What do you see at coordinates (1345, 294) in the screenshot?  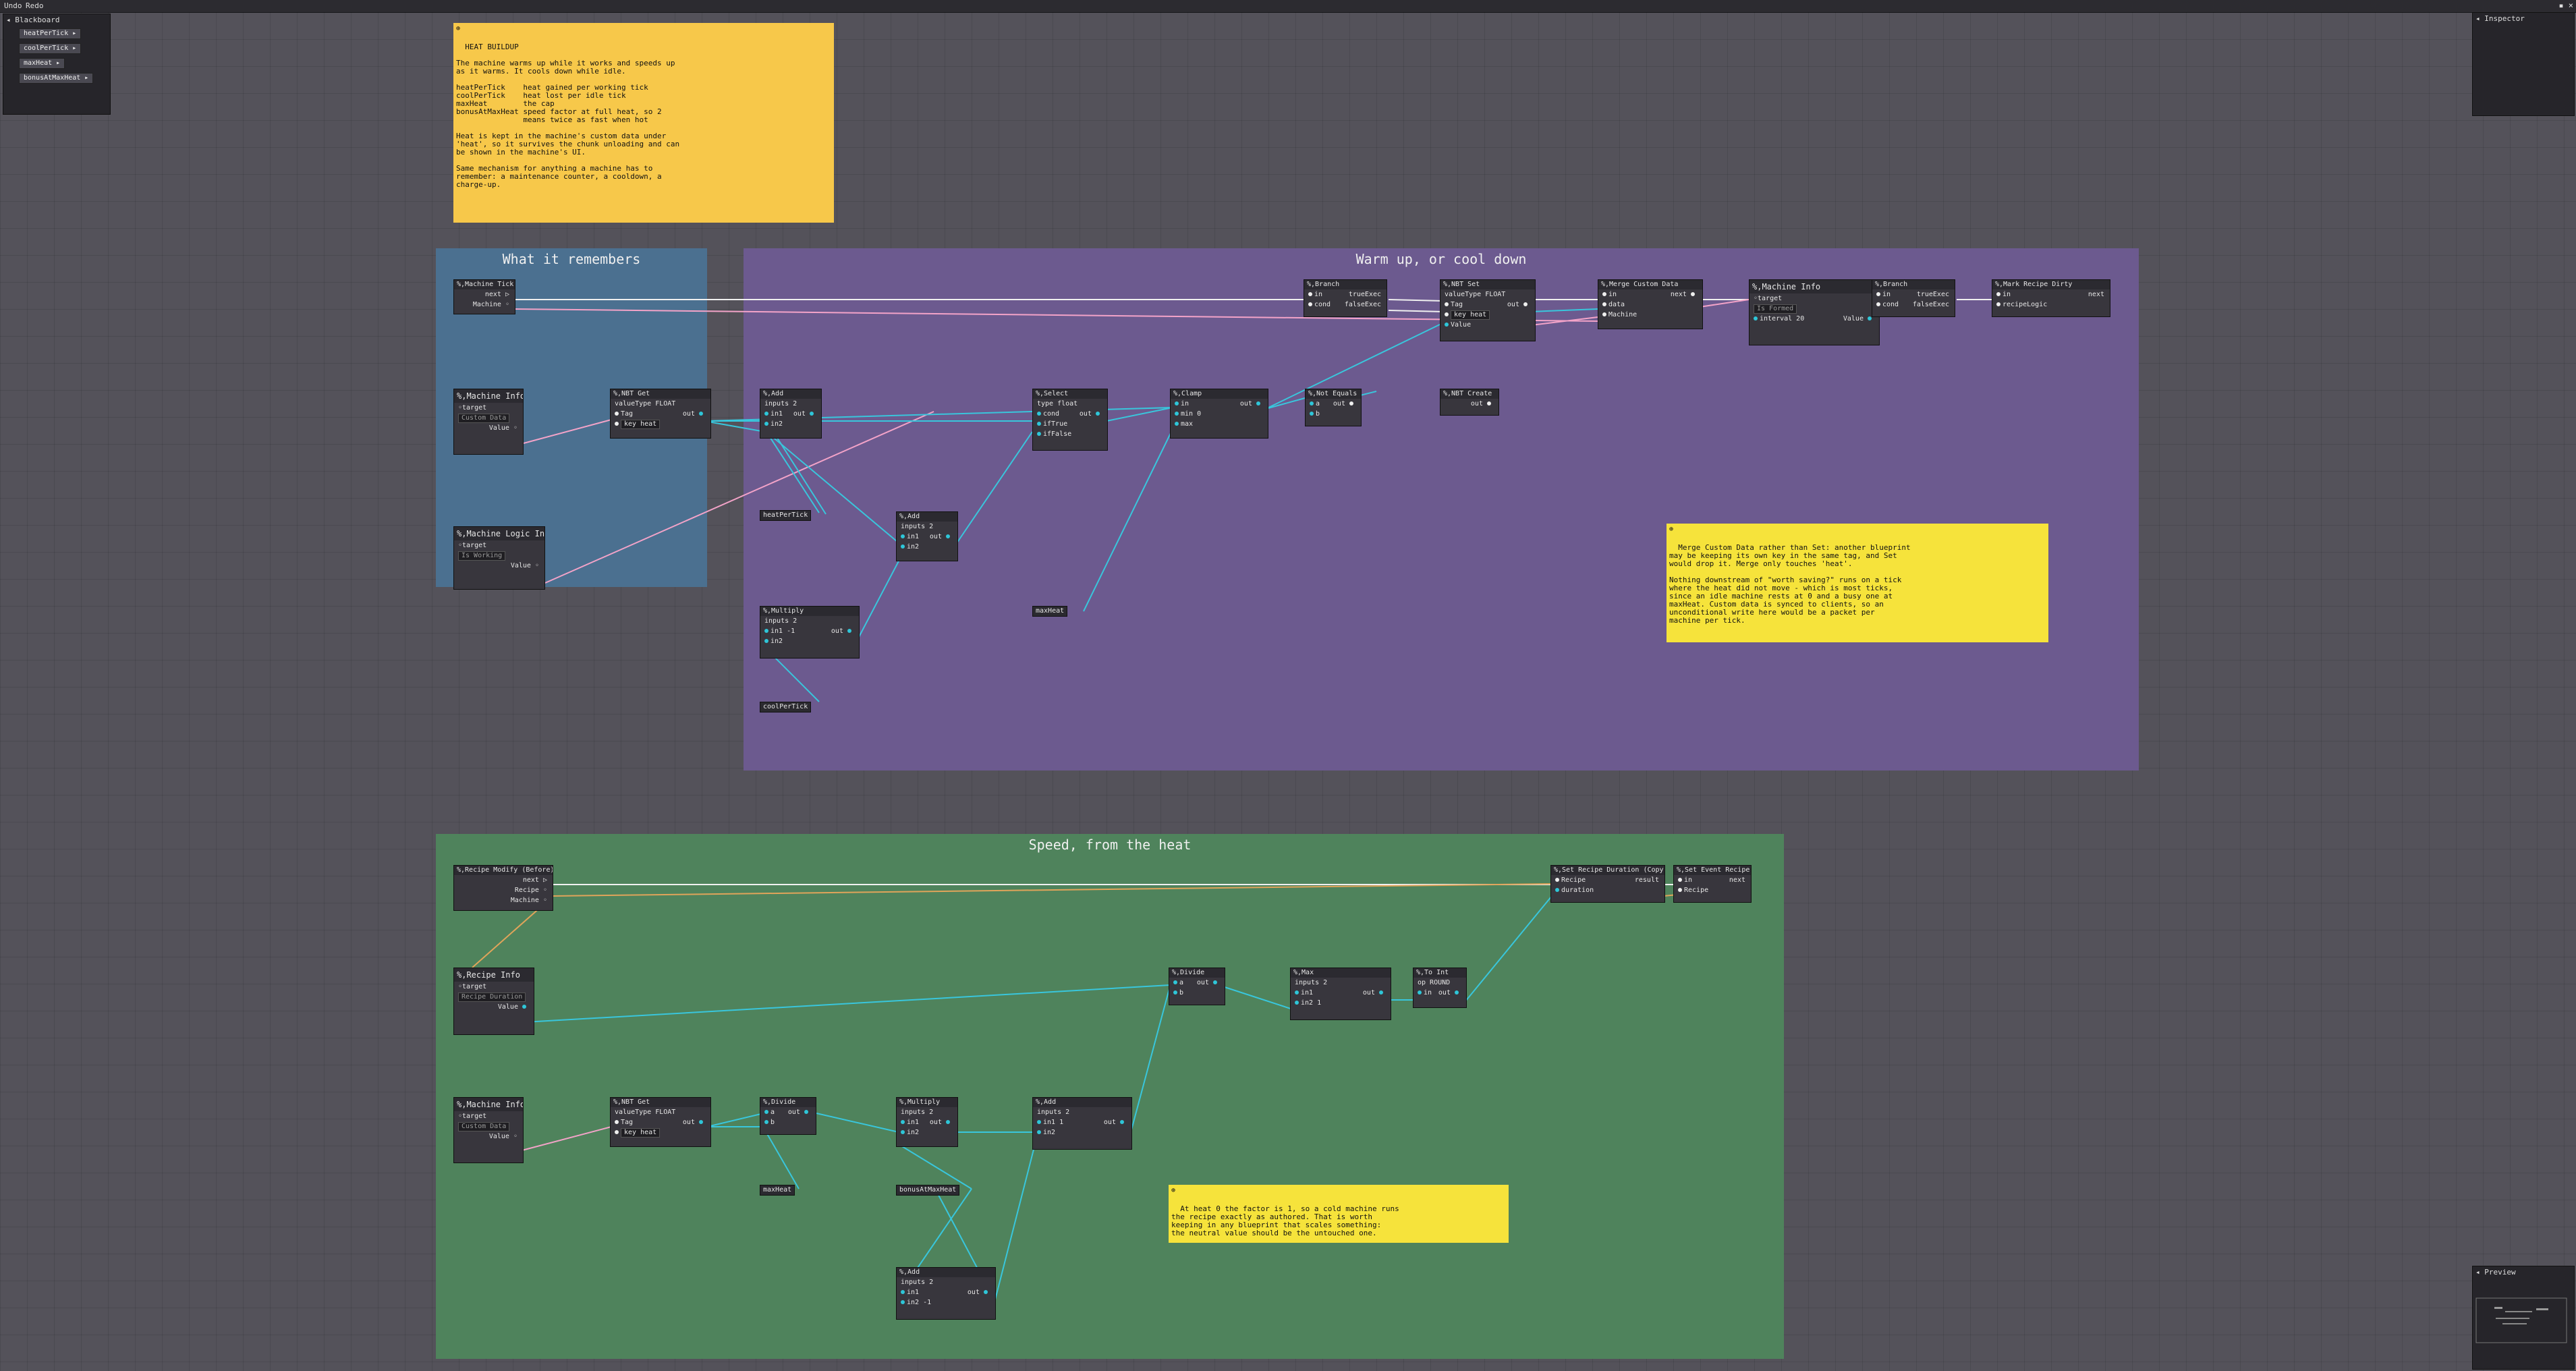 I see `pin-in: in trueExec` at bounding box center [1345, 294].